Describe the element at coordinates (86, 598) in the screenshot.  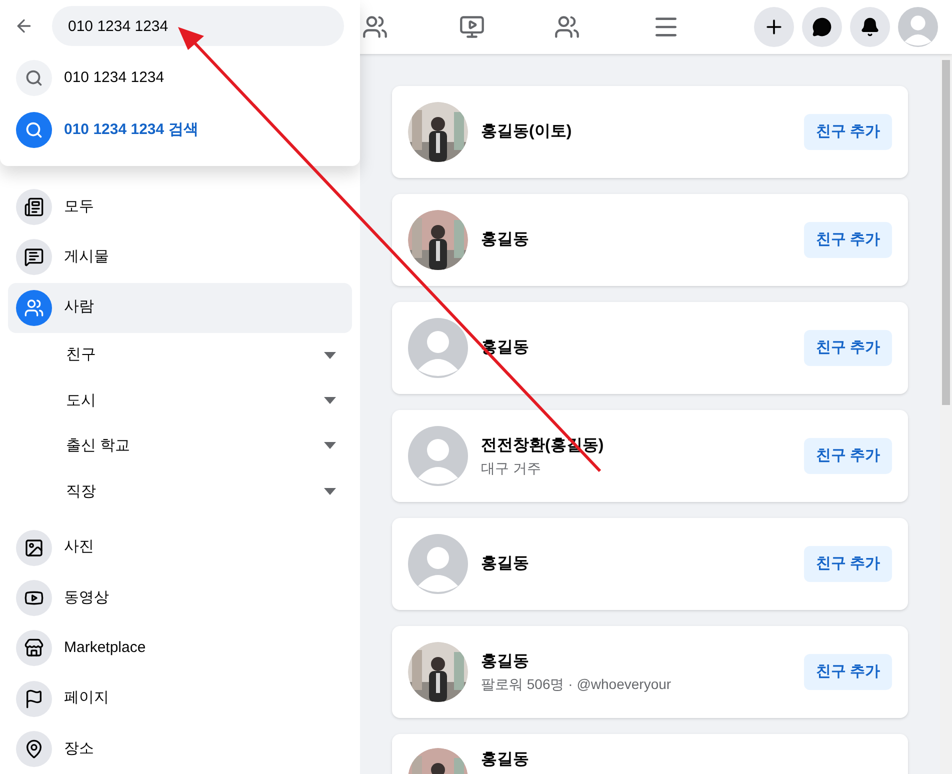
I see `item-label: 동영상` at that location.